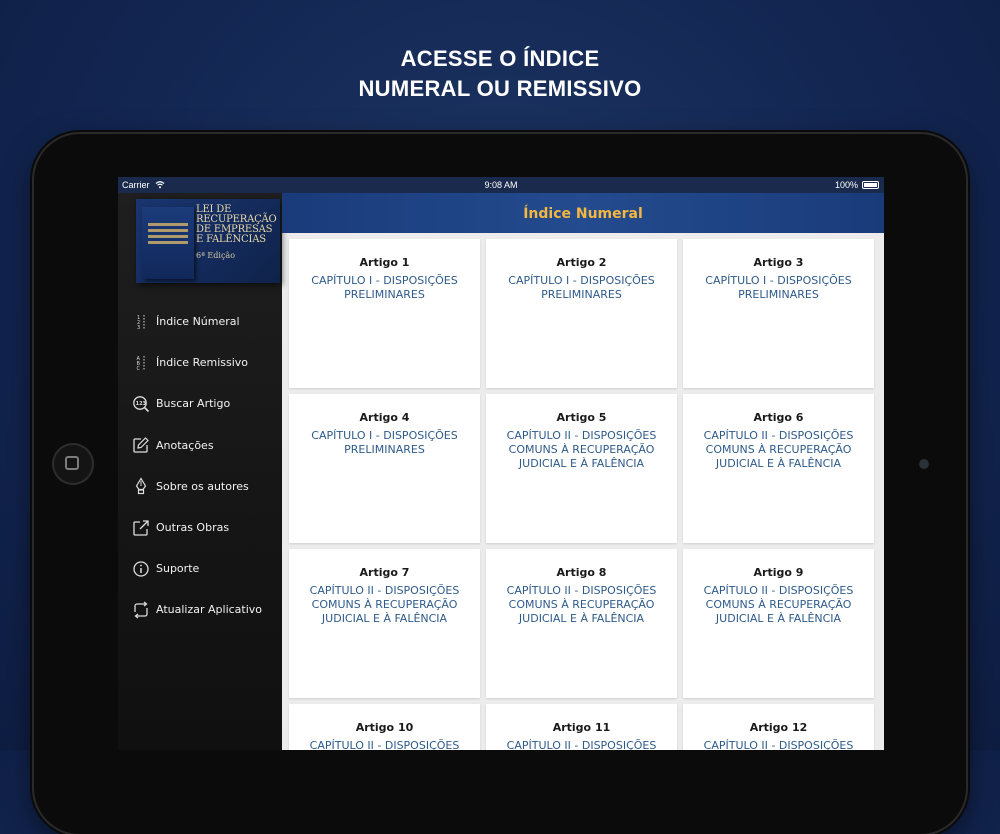 The width and height of the screenshot is (1000, 834). I want to click on svg-text: C, so click(139, 369).